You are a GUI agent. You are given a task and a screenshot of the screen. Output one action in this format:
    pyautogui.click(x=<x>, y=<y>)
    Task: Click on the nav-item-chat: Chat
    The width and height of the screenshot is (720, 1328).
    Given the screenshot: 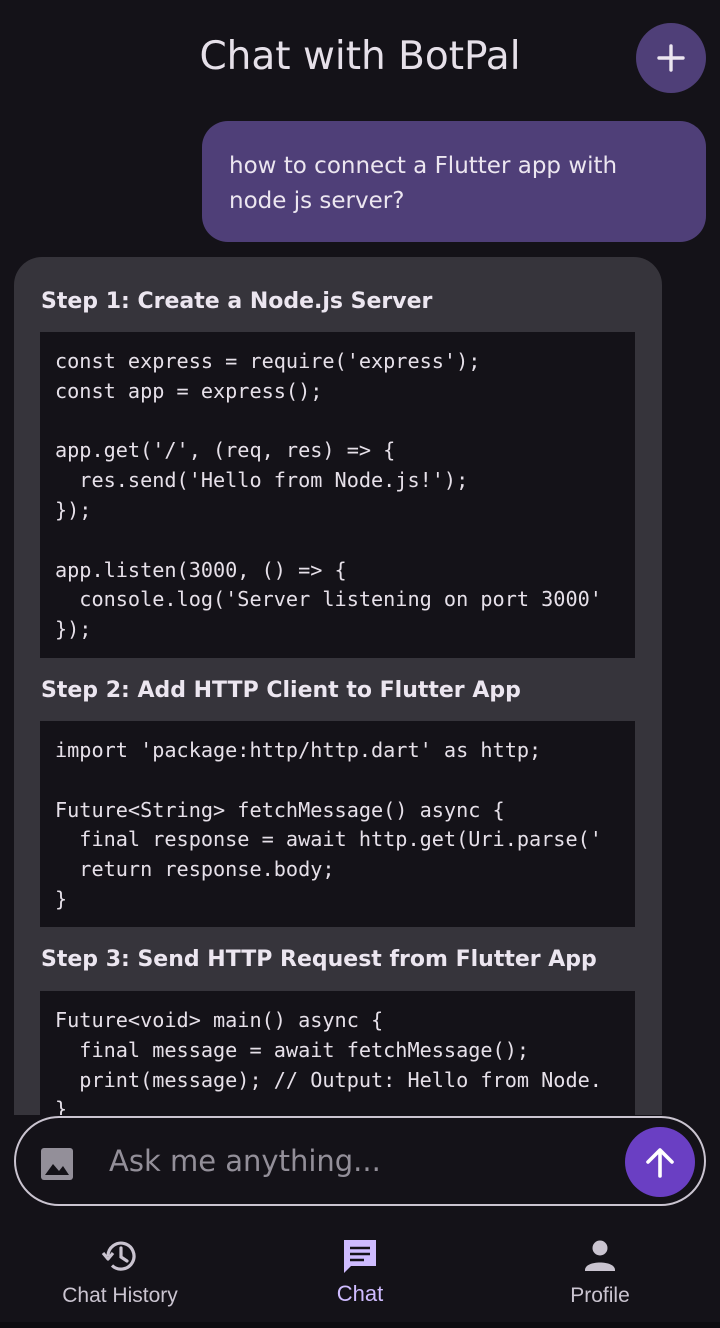 What is the action you would take?
    pyautogui.click(x=360, y=1268)
    